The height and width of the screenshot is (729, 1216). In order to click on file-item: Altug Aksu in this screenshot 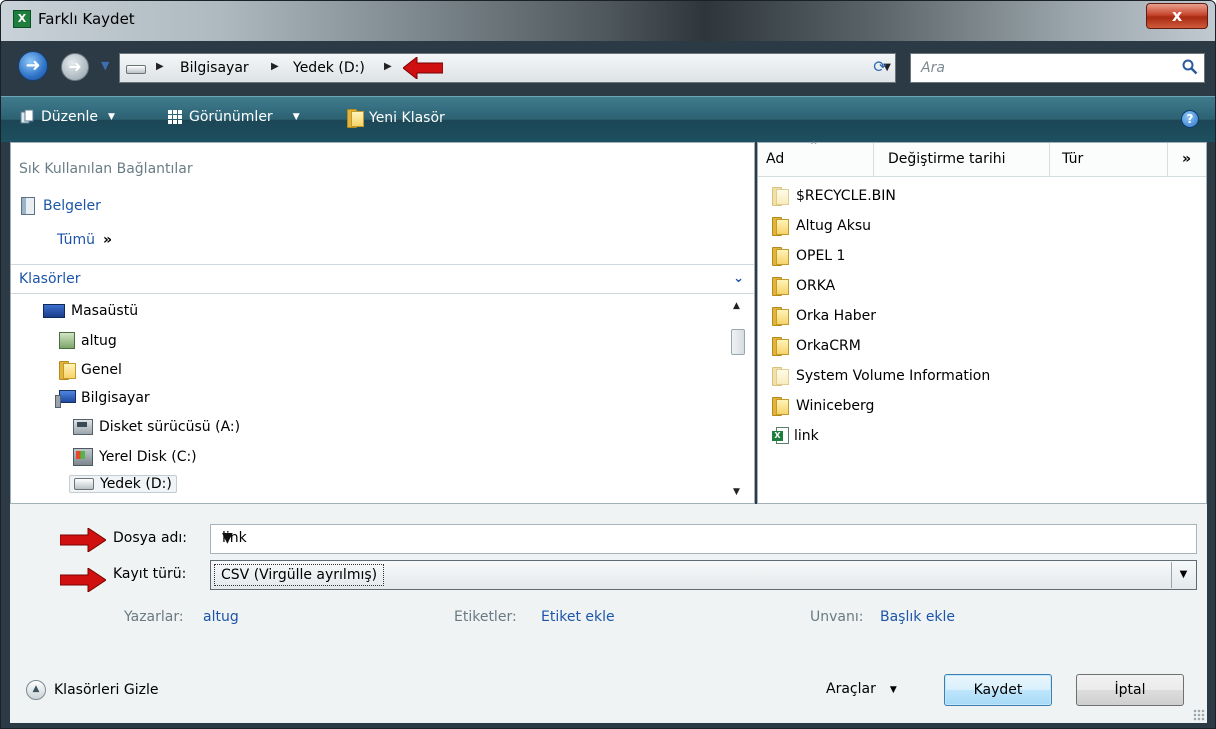, I will do `click(822, 226)`.